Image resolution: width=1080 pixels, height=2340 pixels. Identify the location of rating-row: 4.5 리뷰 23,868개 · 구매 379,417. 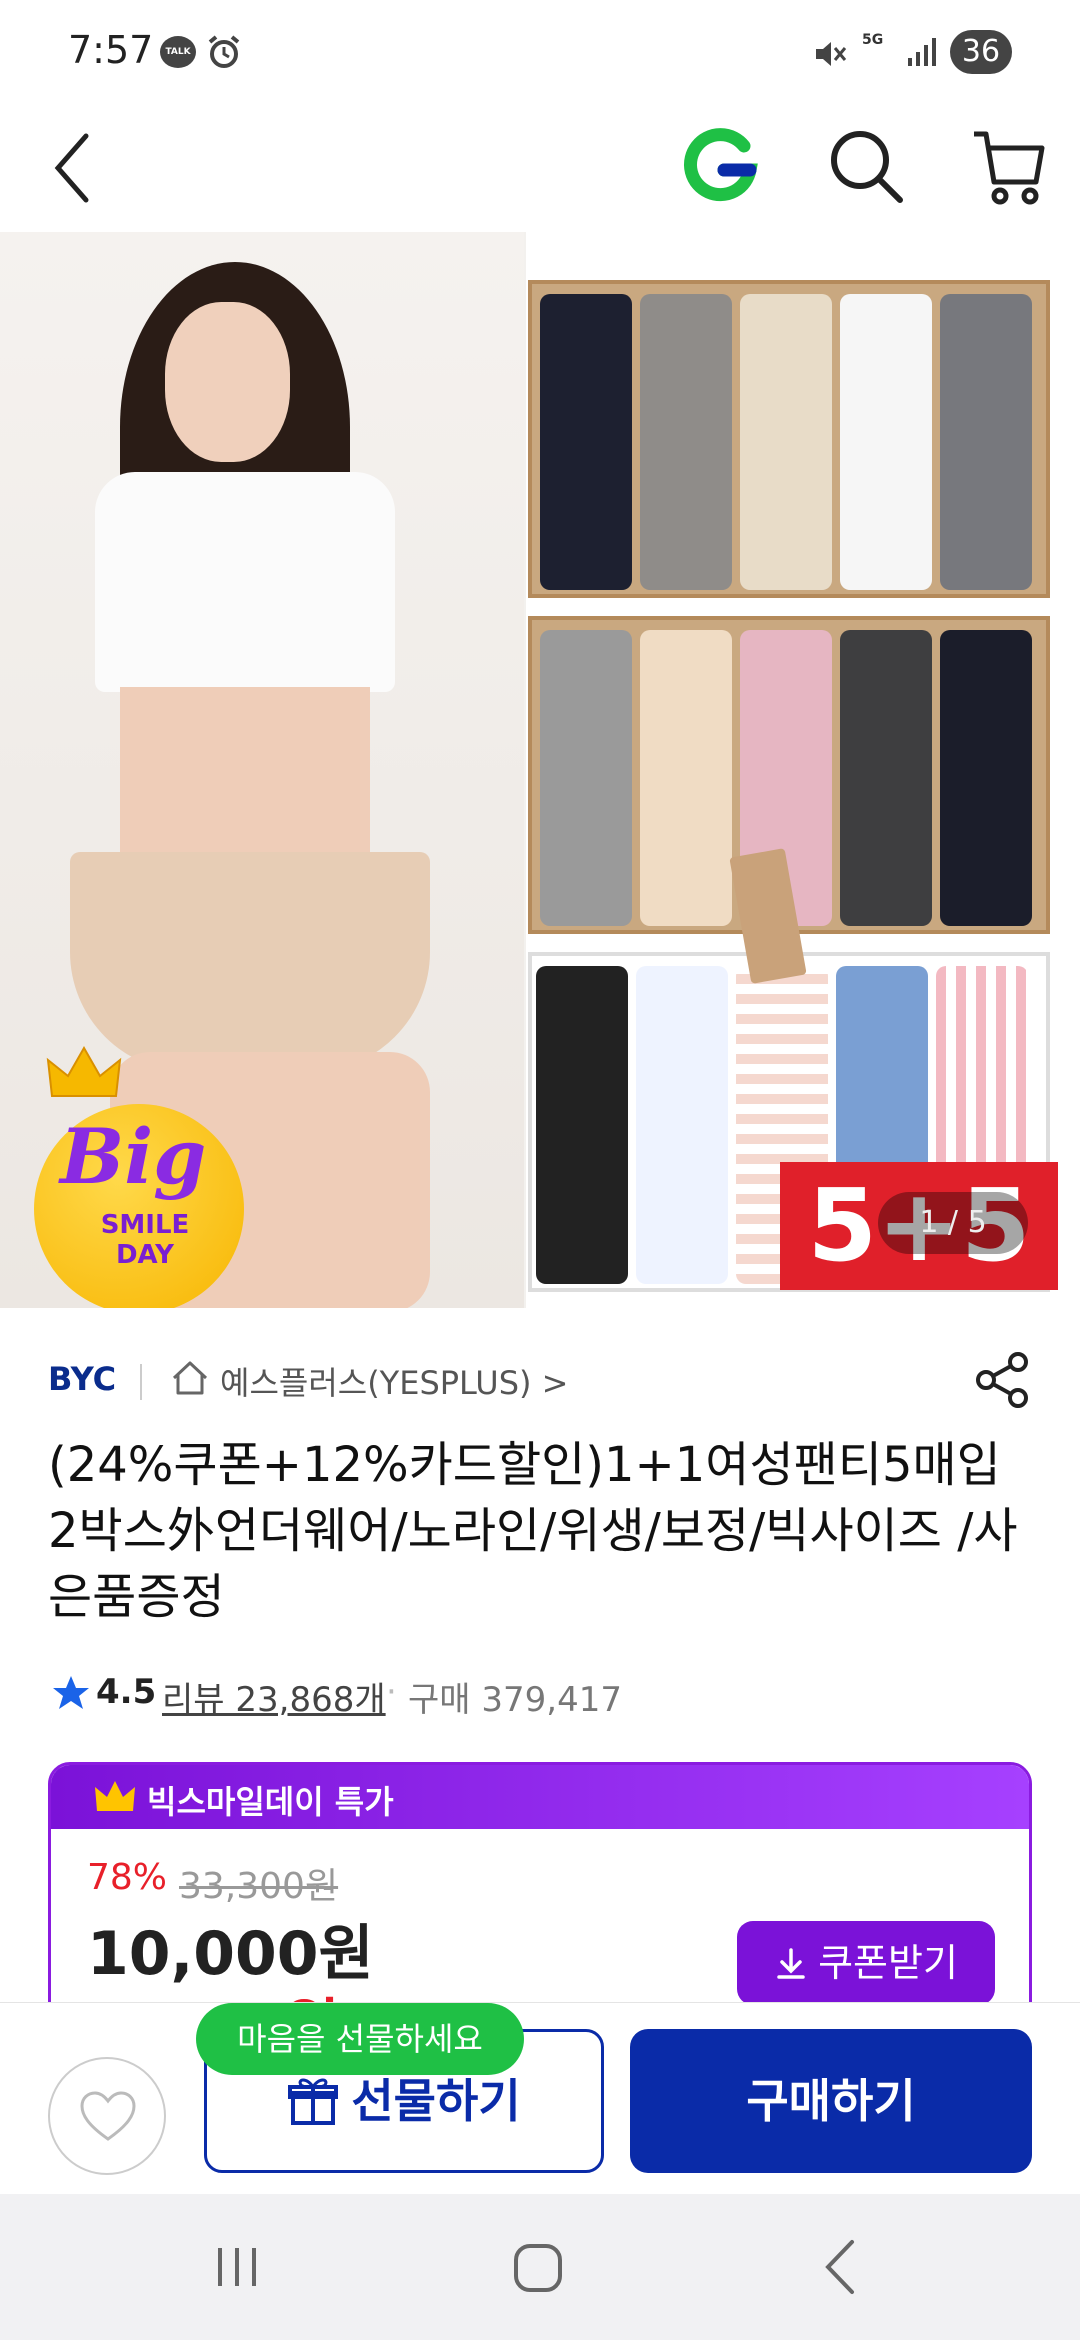
(552, 1694).